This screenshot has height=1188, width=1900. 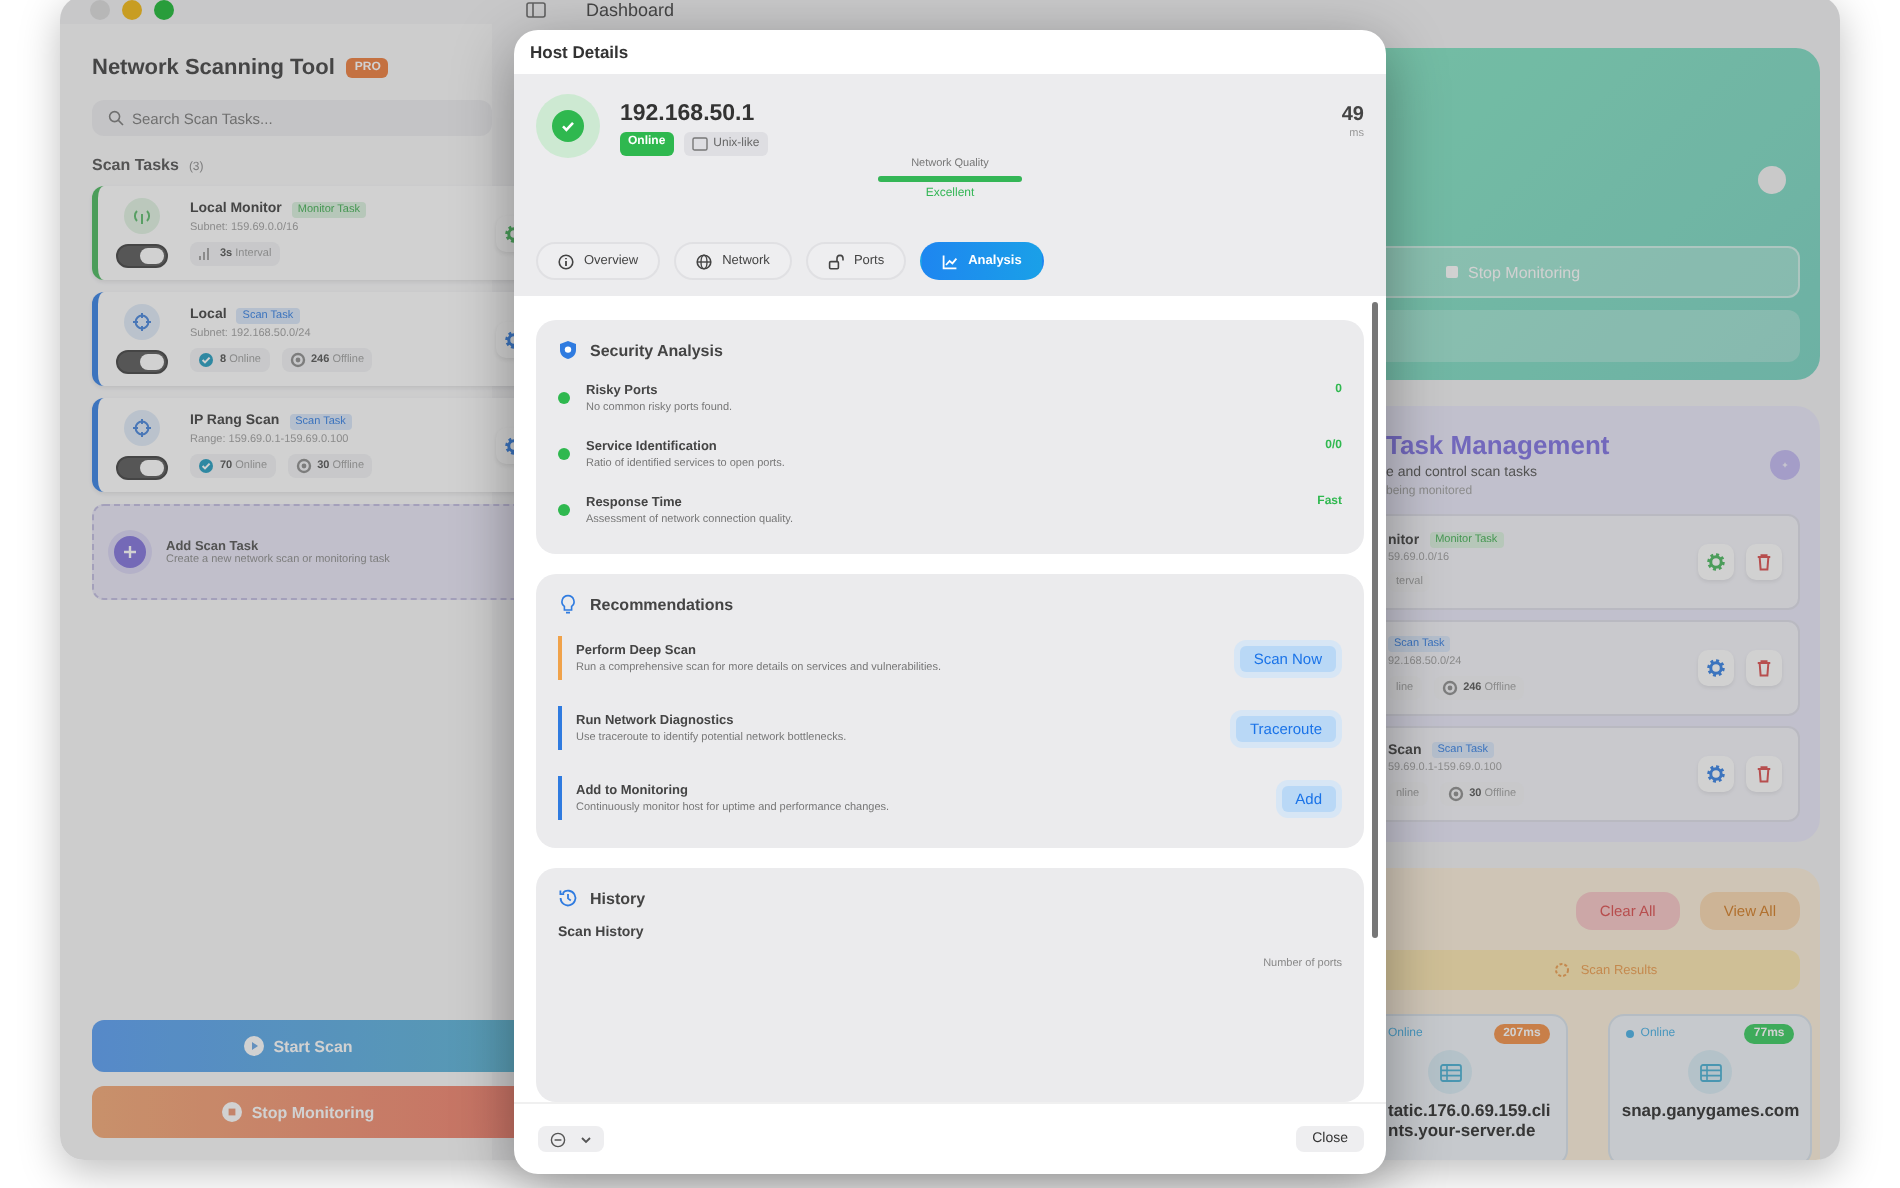 What do you see at coordinates (253, 1046) in the screenshot?
I see `play-icon` at bounding box center [253, 1046].